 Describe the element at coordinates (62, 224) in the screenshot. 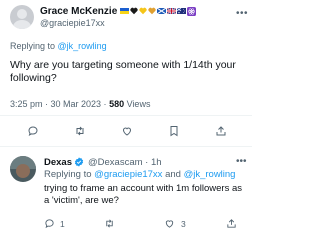

I see `reply-count: 1` at that location.